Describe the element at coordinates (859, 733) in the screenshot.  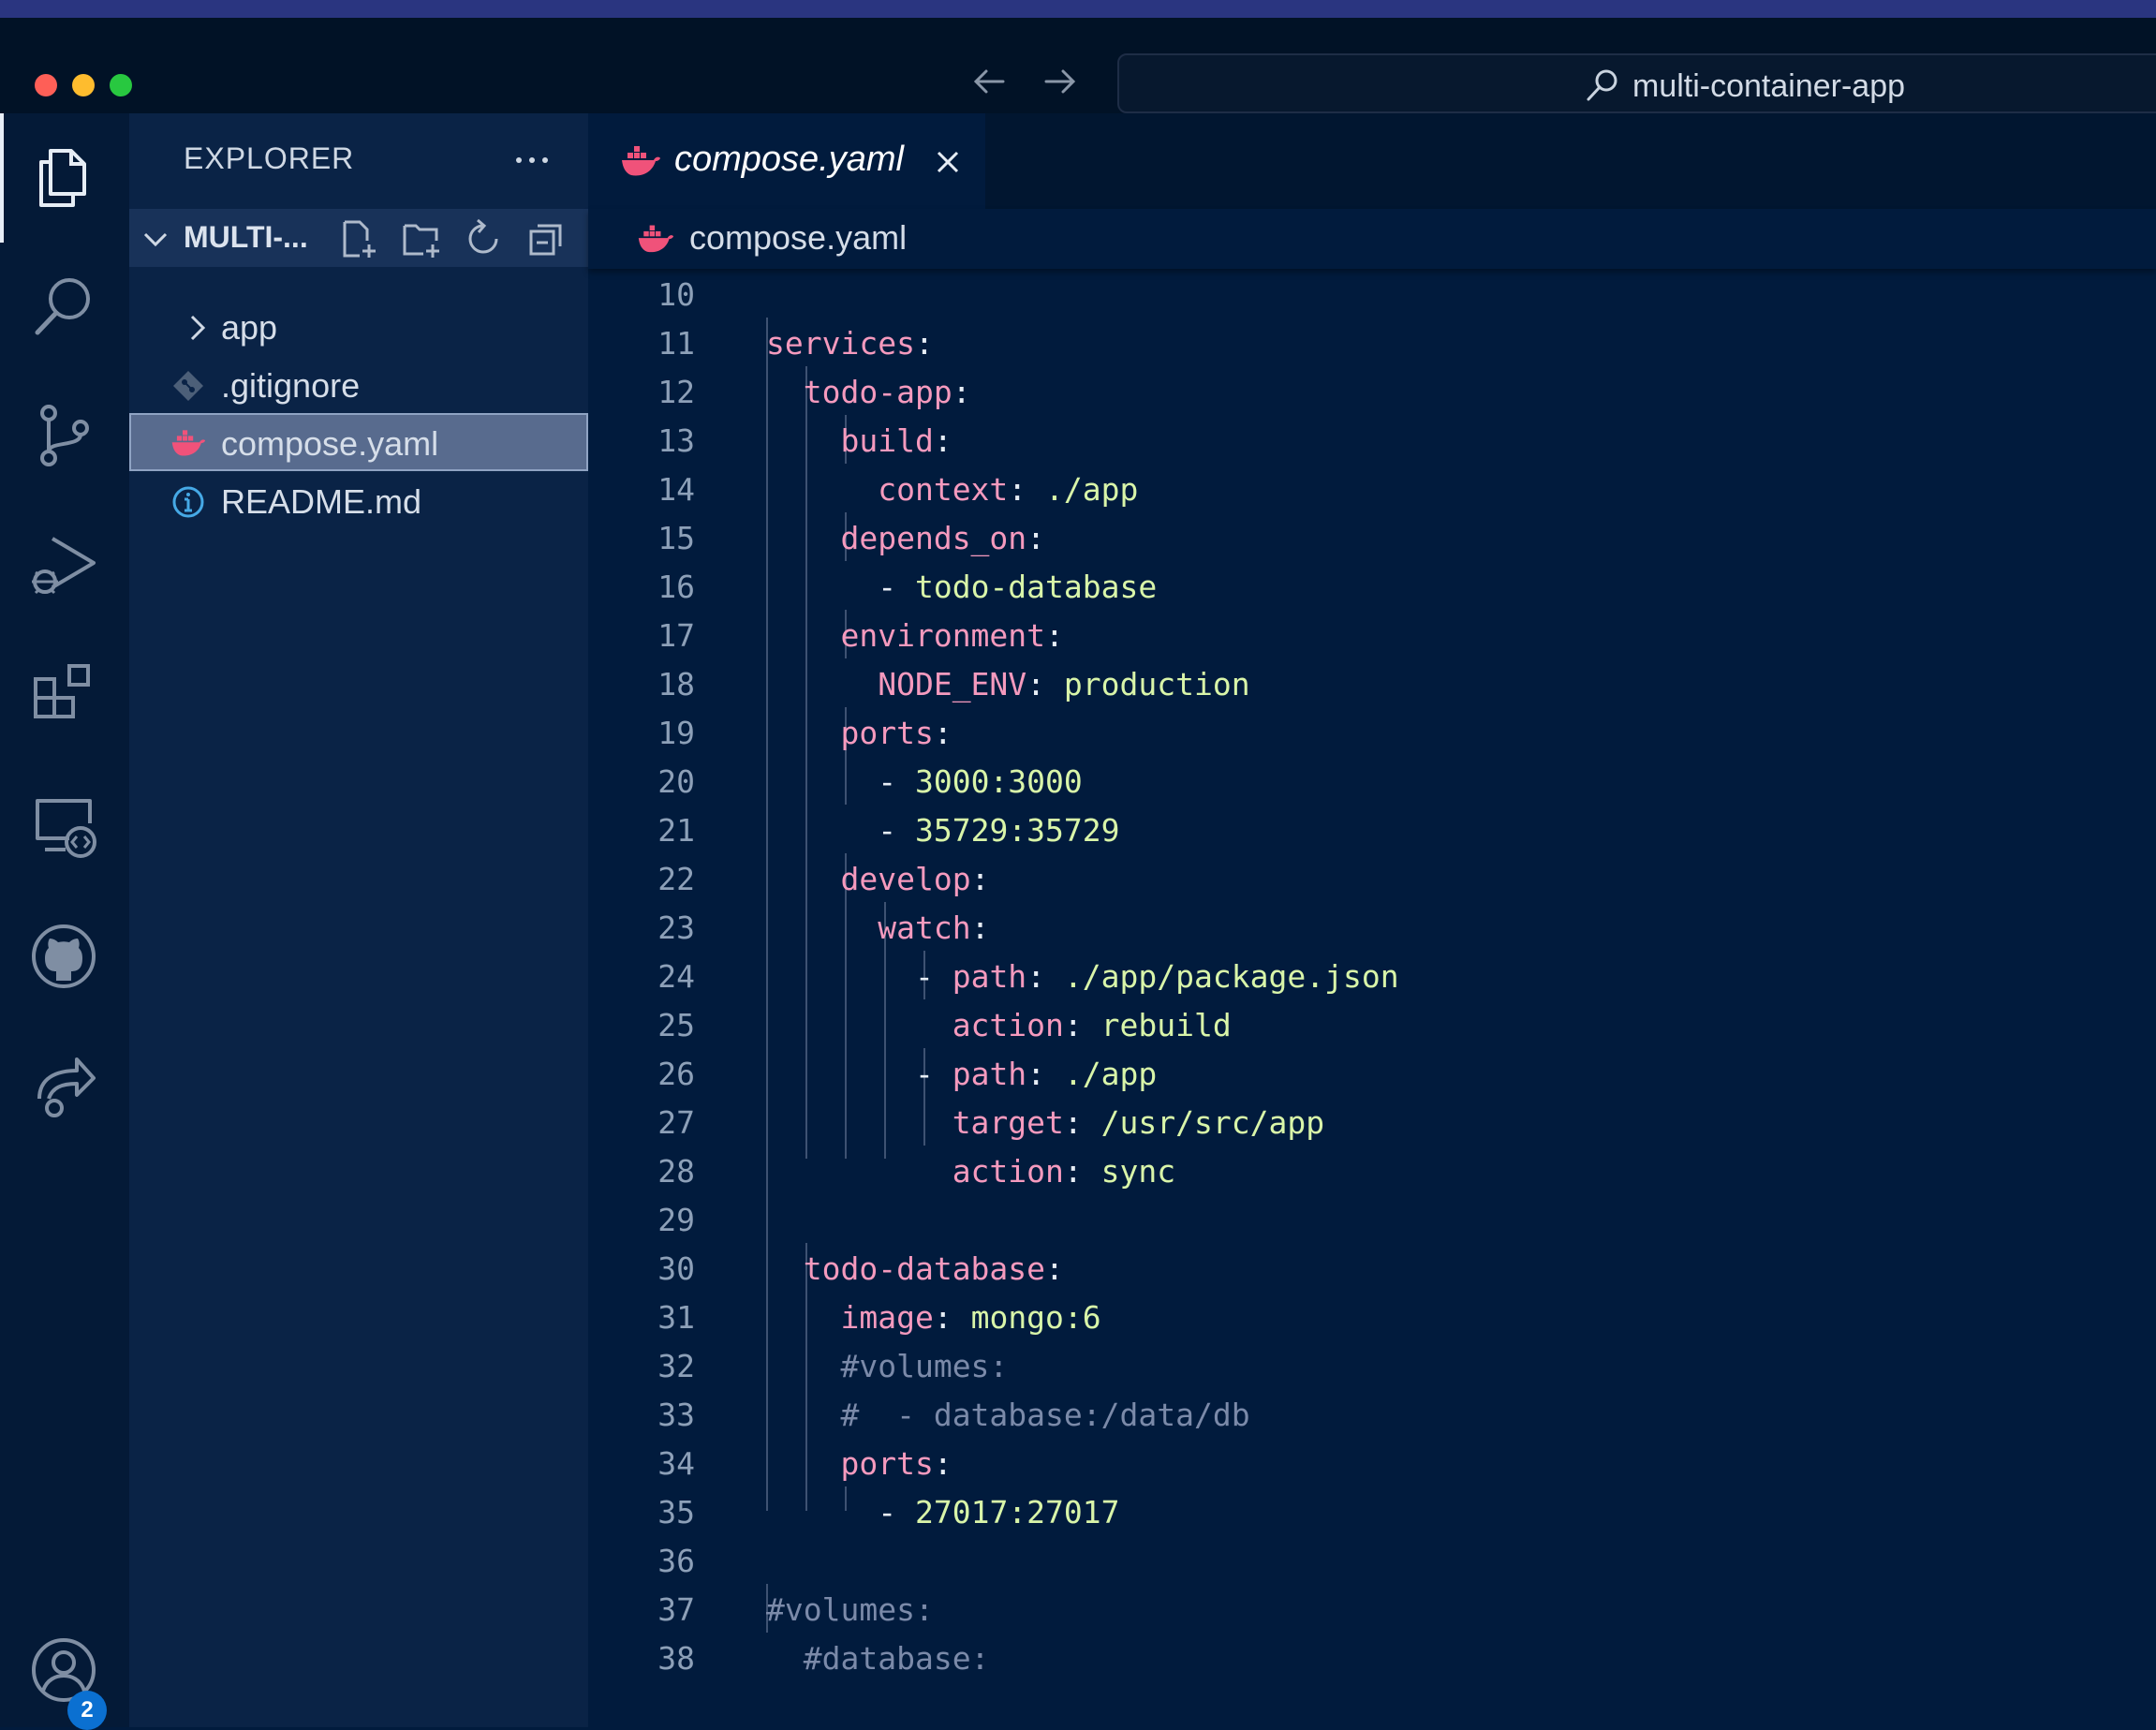
I see `line-content: ports:` at that location.